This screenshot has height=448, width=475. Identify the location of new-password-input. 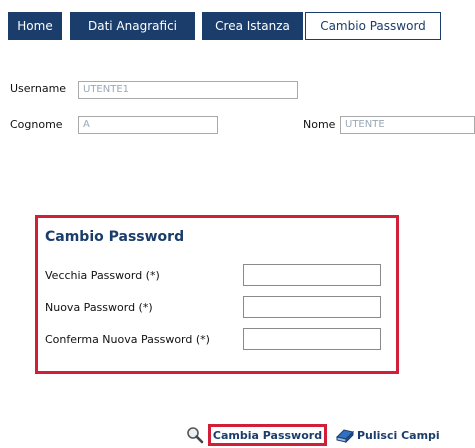
(312, 307).